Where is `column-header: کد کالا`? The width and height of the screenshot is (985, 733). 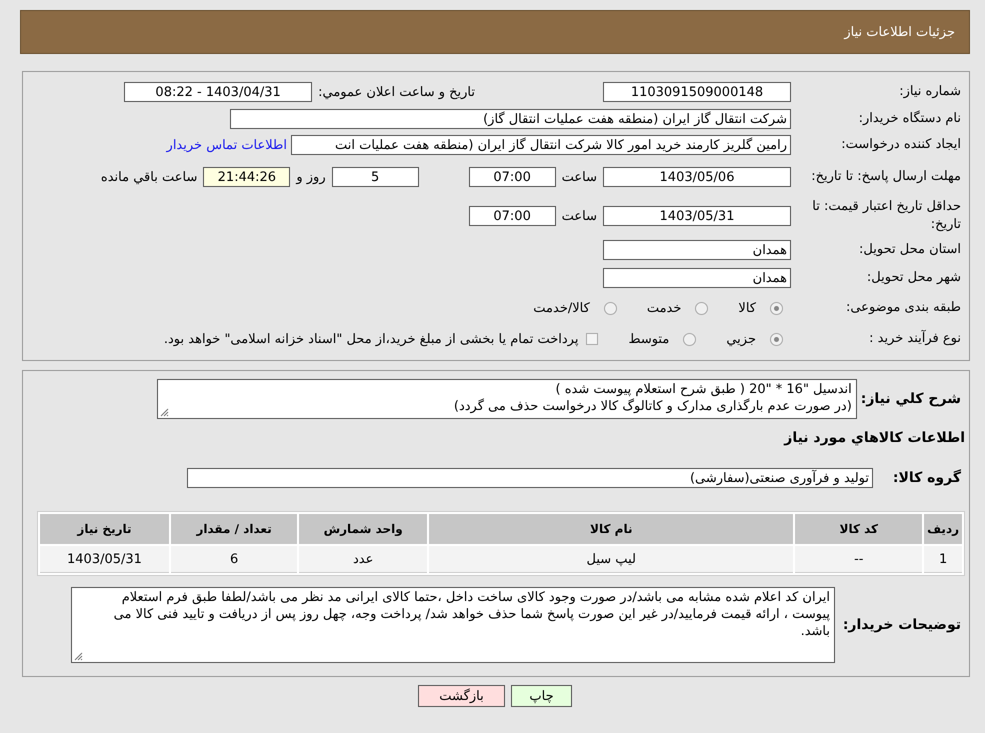
column-header: کد کالا is located at coordinates (858, 529).